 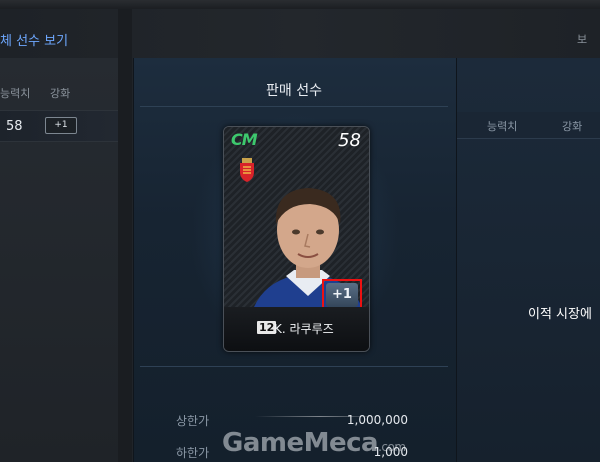 I want to click on watermark-suffix: .com, so click(x=392, y=447).